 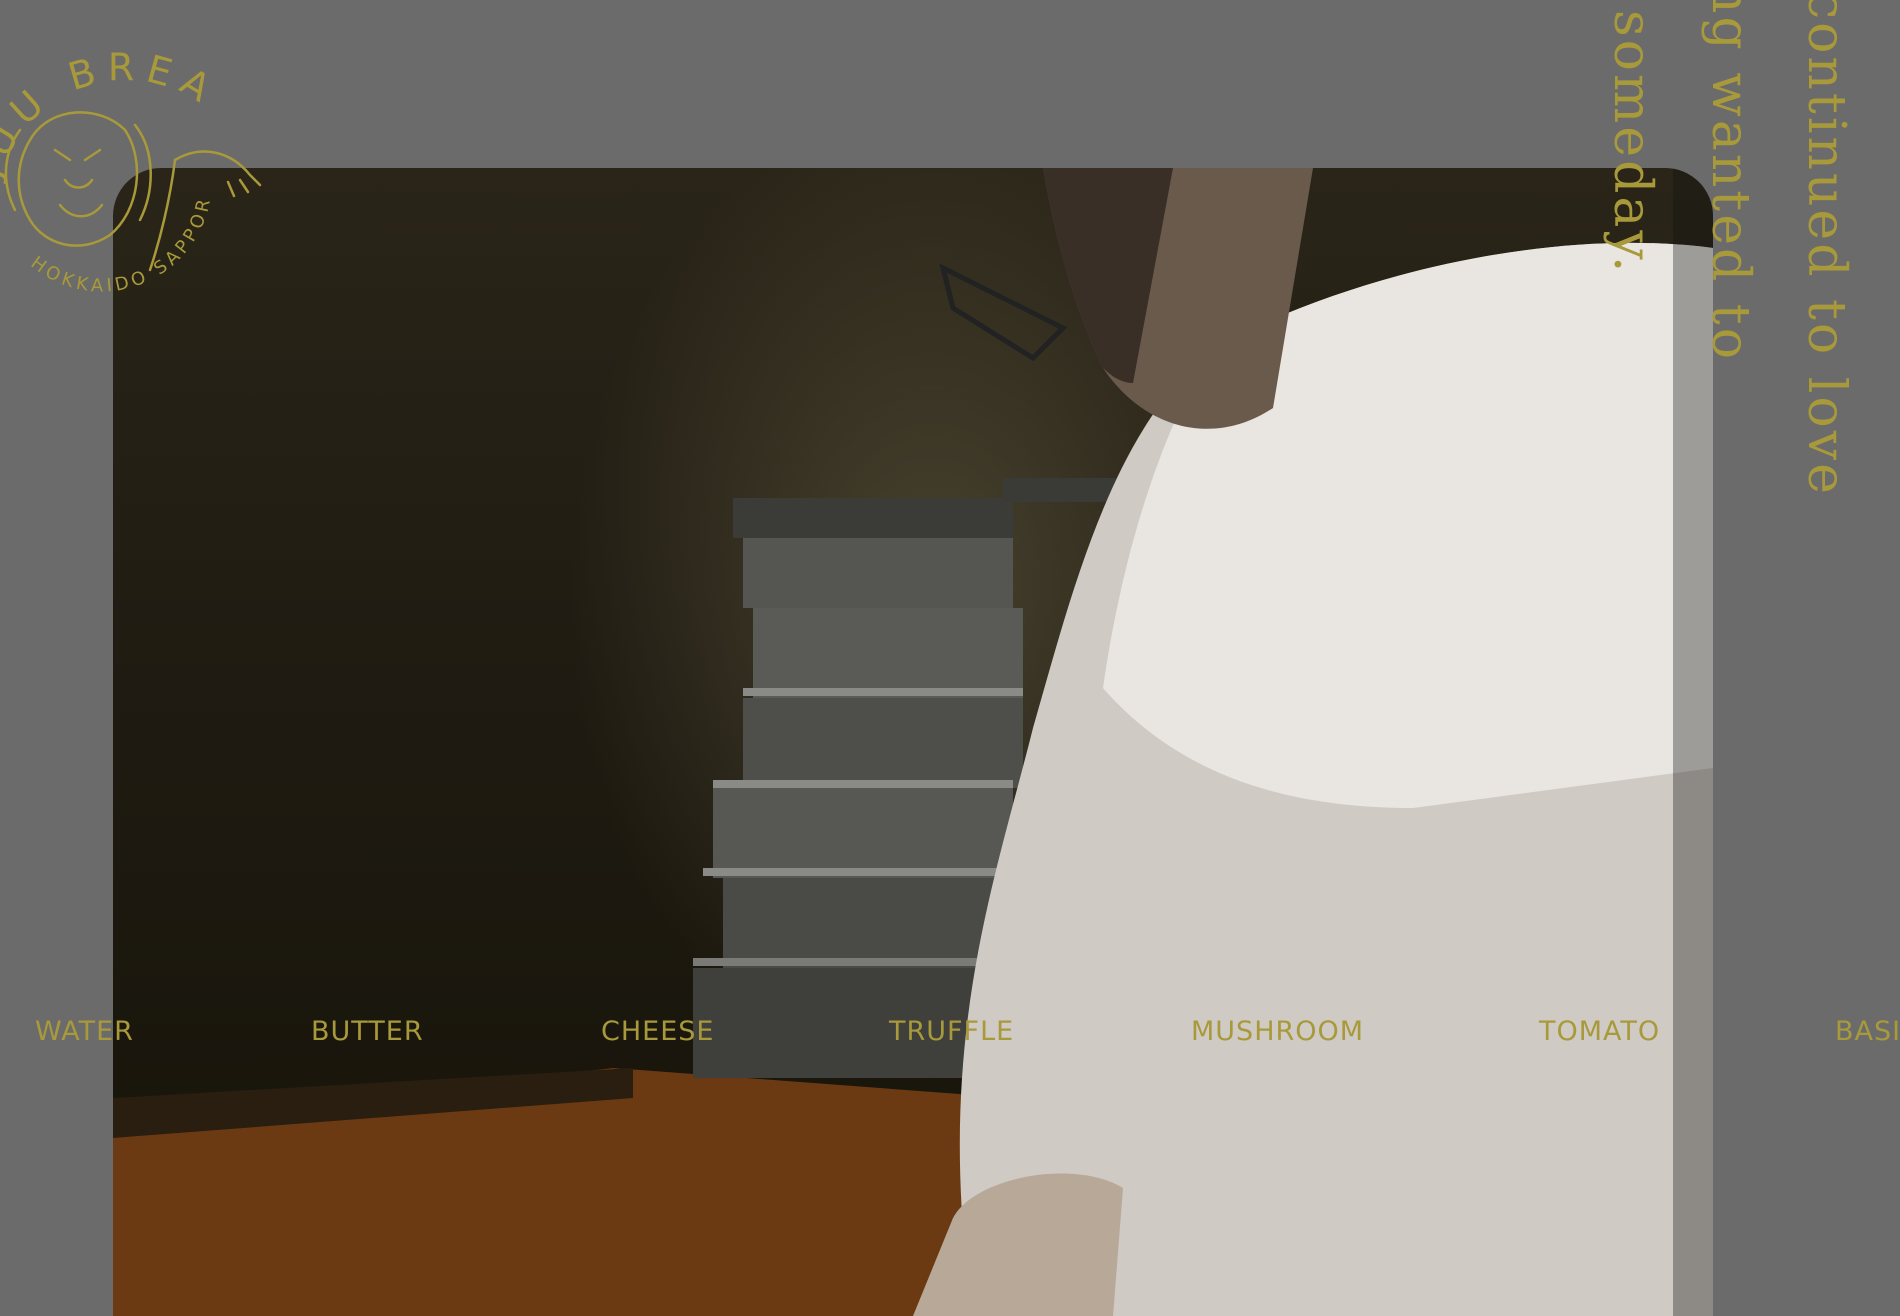 I want to click on ingredient-water: WATER, so click(x=84, y=1031).